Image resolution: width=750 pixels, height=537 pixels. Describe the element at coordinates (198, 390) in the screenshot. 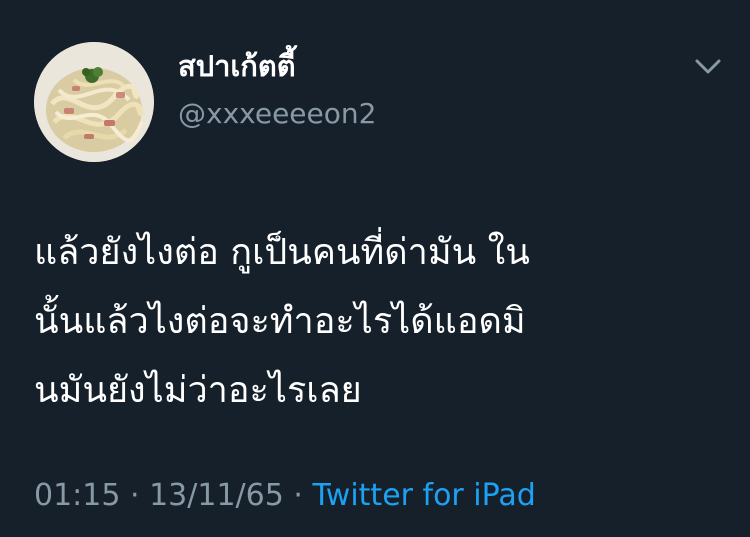

I see `tweet-text-line: นมันยังไม่ว่าอะไรเลย` at that location.